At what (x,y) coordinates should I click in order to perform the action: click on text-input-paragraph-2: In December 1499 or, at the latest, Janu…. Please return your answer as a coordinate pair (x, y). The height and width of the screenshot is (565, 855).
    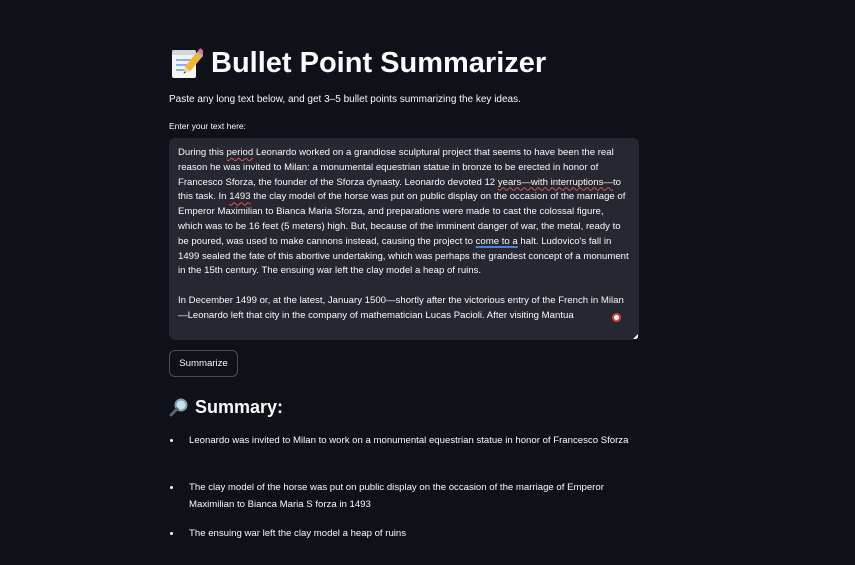
    Looking at the image, I should click on (401, 307).